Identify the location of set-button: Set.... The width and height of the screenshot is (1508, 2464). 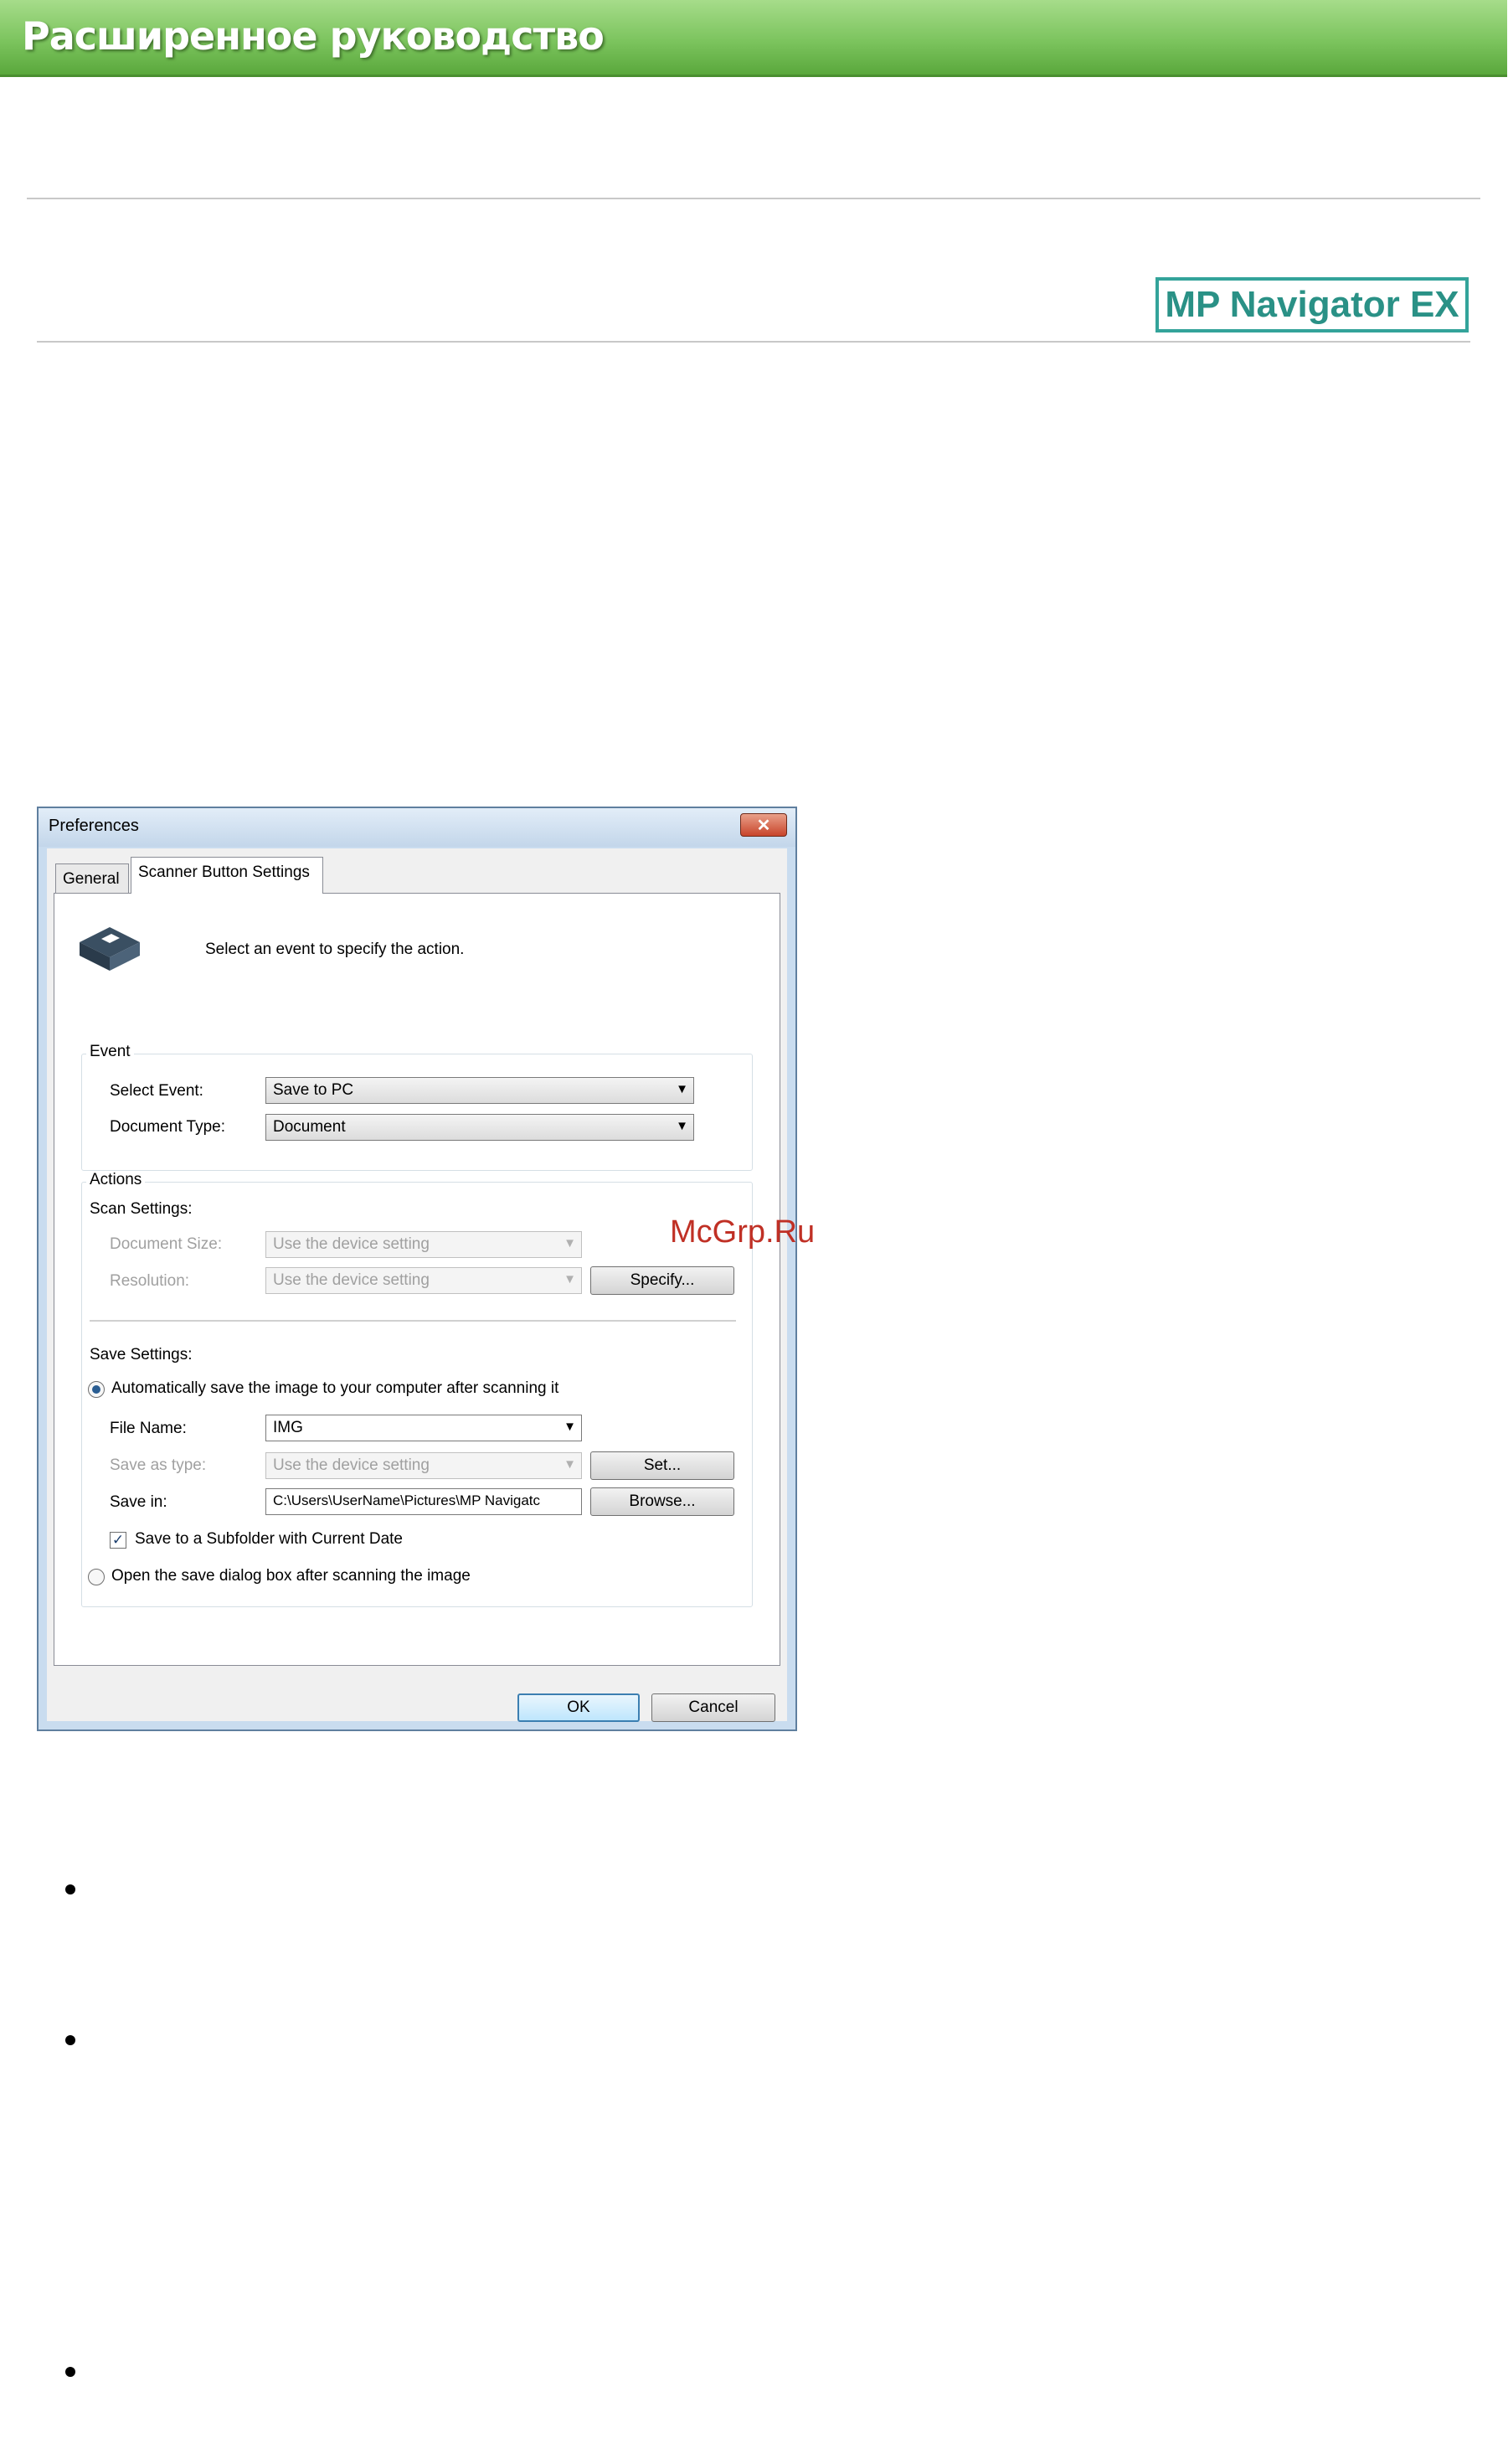
(662, 1465).